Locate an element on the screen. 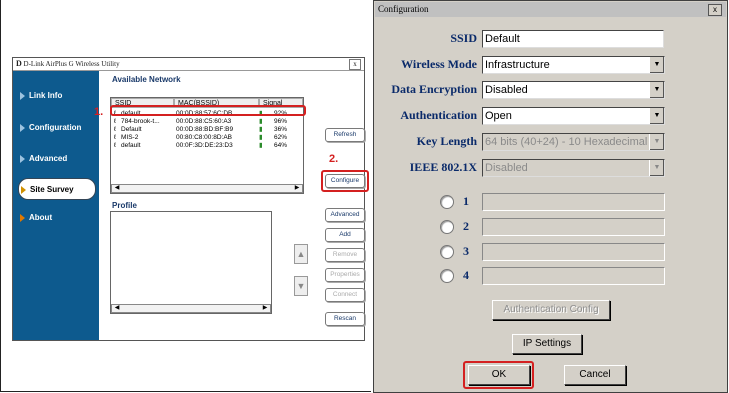  ieee-8021x-label: IEEE 802.1X is located at coordinates (443, 167).